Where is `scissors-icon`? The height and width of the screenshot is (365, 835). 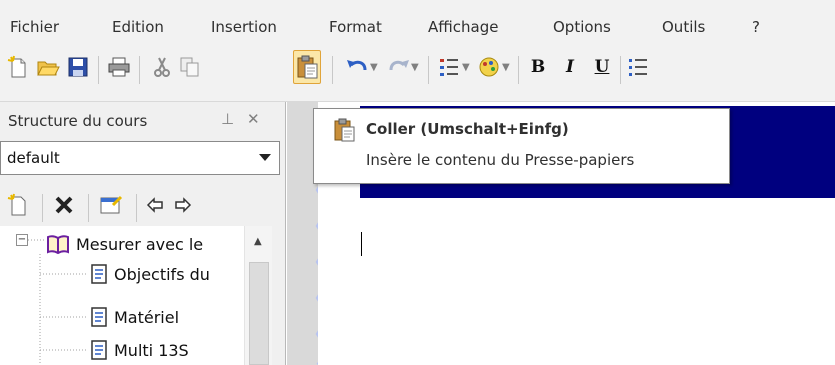
scissors-icon is located at coordinates (162, 67).